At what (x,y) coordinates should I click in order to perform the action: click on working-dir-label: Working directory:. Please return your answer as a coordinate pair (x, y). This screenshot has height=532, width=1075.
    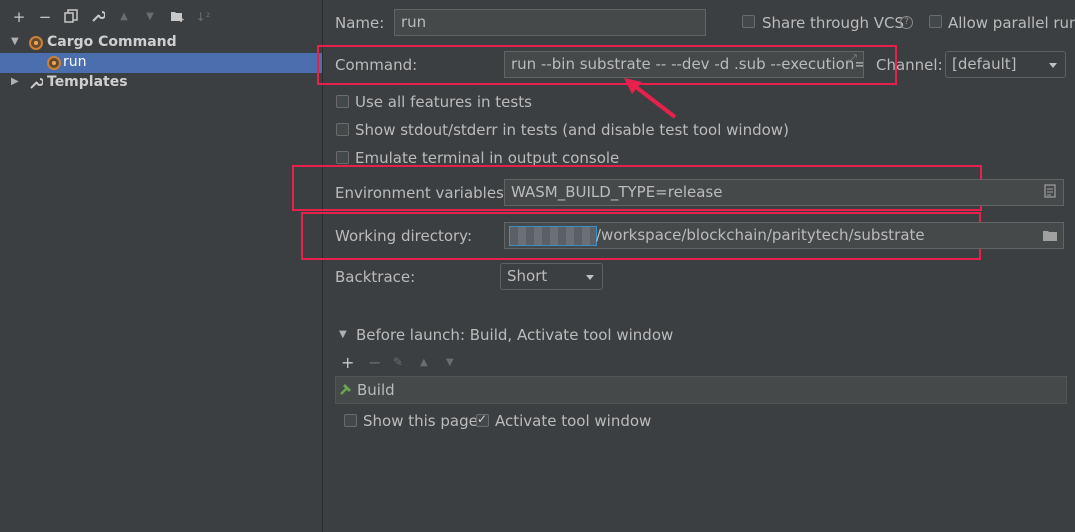
    Looking at the image, I should click on (404, 236).